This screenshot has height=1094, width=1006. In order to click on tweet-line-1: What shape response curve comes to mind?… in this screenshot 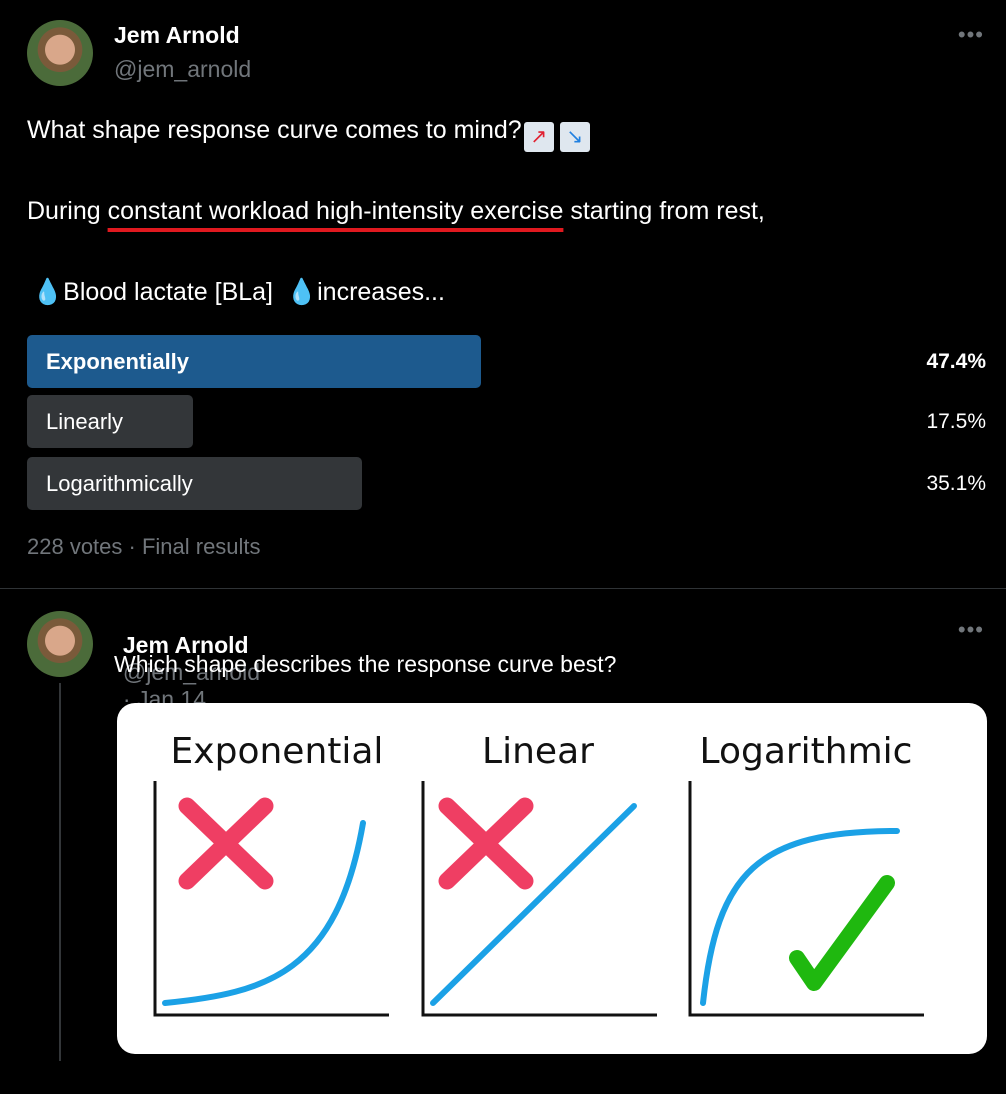, I will do `click(308, 134)`.